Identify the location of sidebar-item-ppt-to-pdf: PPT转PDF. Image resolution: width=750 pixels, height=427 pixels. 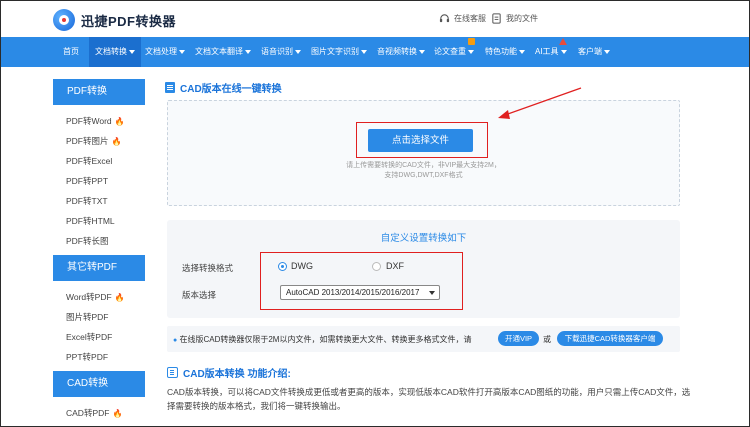
(99, 357).